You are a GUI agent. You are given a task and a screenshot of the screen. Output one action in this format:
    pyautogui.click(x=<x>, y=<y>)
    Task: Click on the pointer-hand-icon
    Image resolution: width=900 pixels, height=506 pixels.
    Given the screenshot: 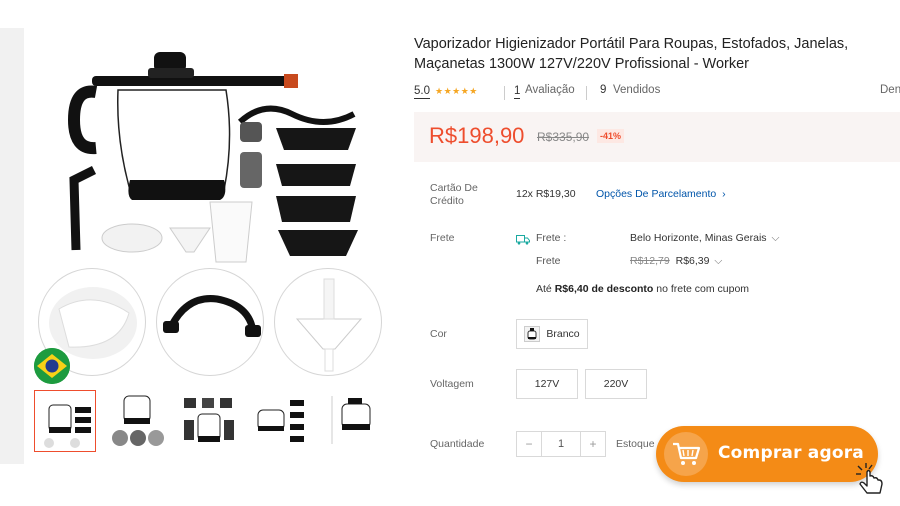 What is the action you would take?
    pyautogui.click(x=872, y=480)
    